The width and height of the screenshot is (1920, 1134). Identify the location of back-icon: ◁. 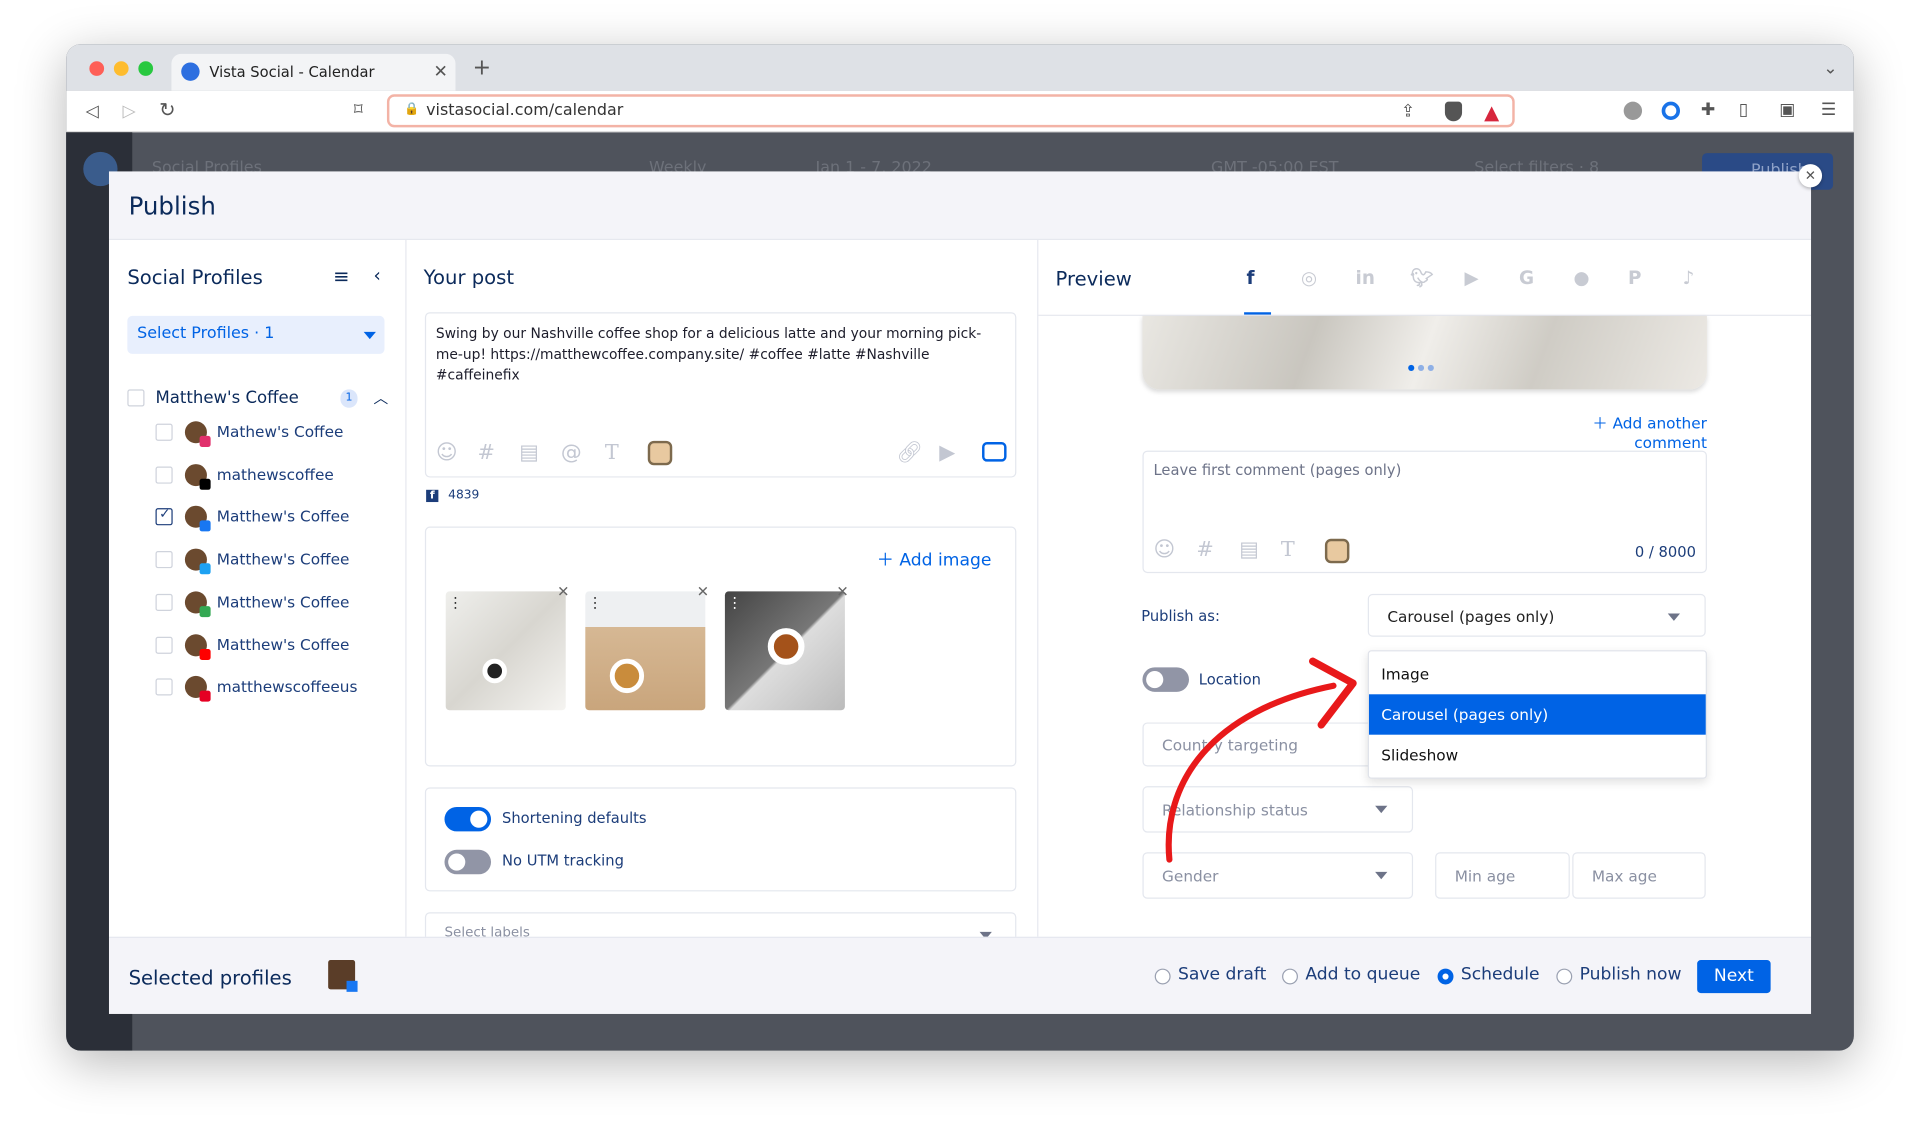
(92, 111).